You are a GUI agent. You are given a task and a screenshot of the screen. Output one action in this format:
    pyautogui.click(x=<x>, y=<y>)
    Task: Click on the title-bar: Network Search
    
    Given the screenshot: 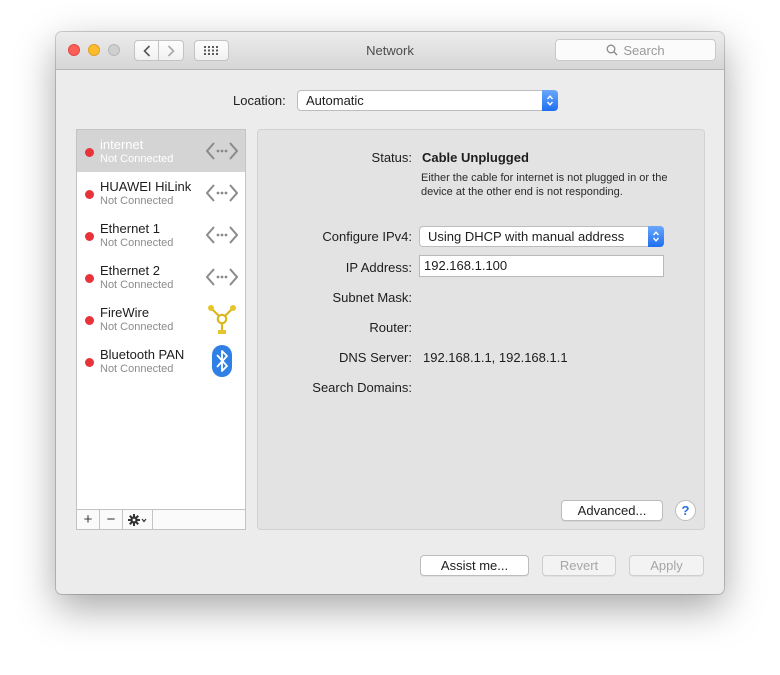 What is the action you would take?
    pyautogui.click(x=390, y=51)
    